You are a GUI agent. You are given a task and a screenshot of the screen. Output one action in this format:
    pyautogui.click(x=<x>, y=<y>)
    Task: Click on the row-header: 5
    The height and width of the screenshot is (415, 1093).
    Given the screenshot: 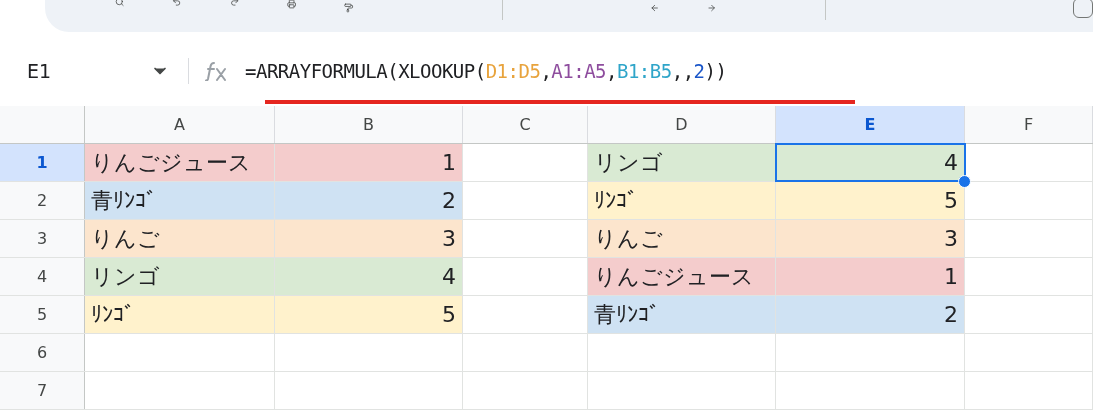 What is the action you would take?
    pyautogui.click(x=42, y=314)
    